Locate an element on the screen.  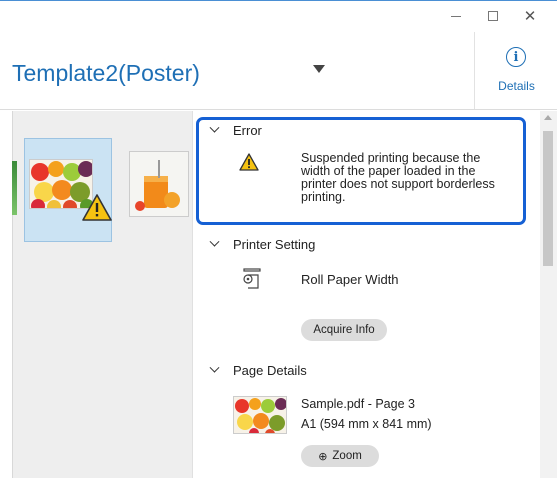
page-details-heading: Page Details is located at coordinates (270, 370).